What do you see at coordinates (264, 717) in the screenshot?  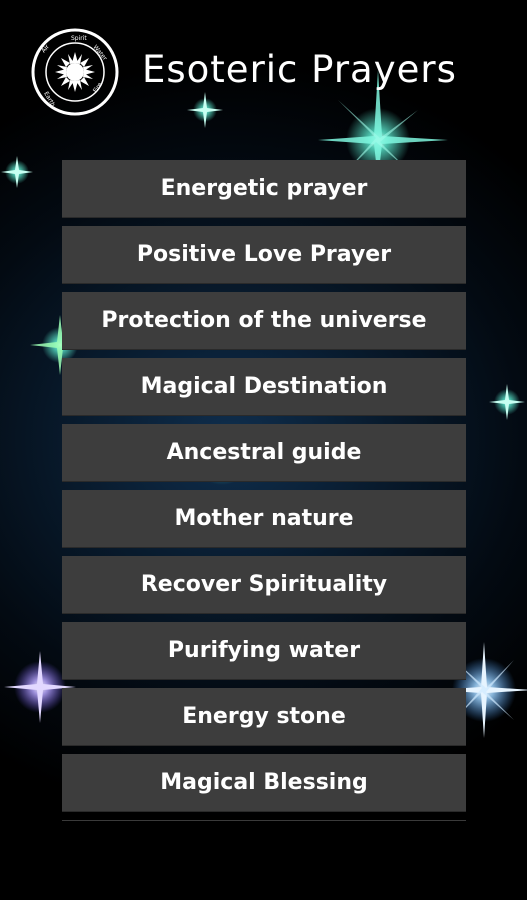 I see `menu-button-energy-stone: Energy stone` at bounding box center [264, 717].